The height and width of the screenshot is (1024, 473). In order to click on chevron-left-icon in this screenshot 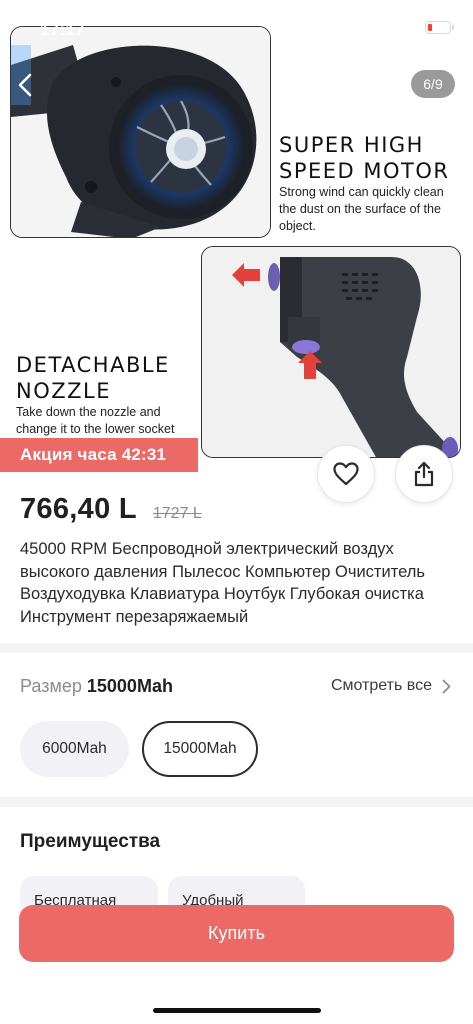, I will do `click(25, 85)`.